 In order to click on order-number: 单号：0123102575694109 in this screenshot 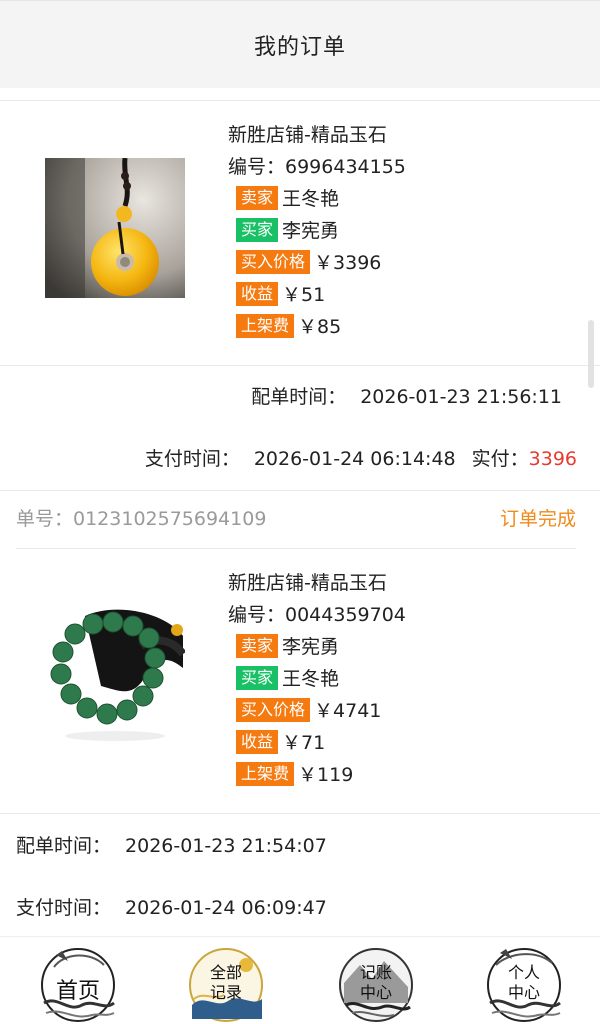, I will do `click(141, 519)`.